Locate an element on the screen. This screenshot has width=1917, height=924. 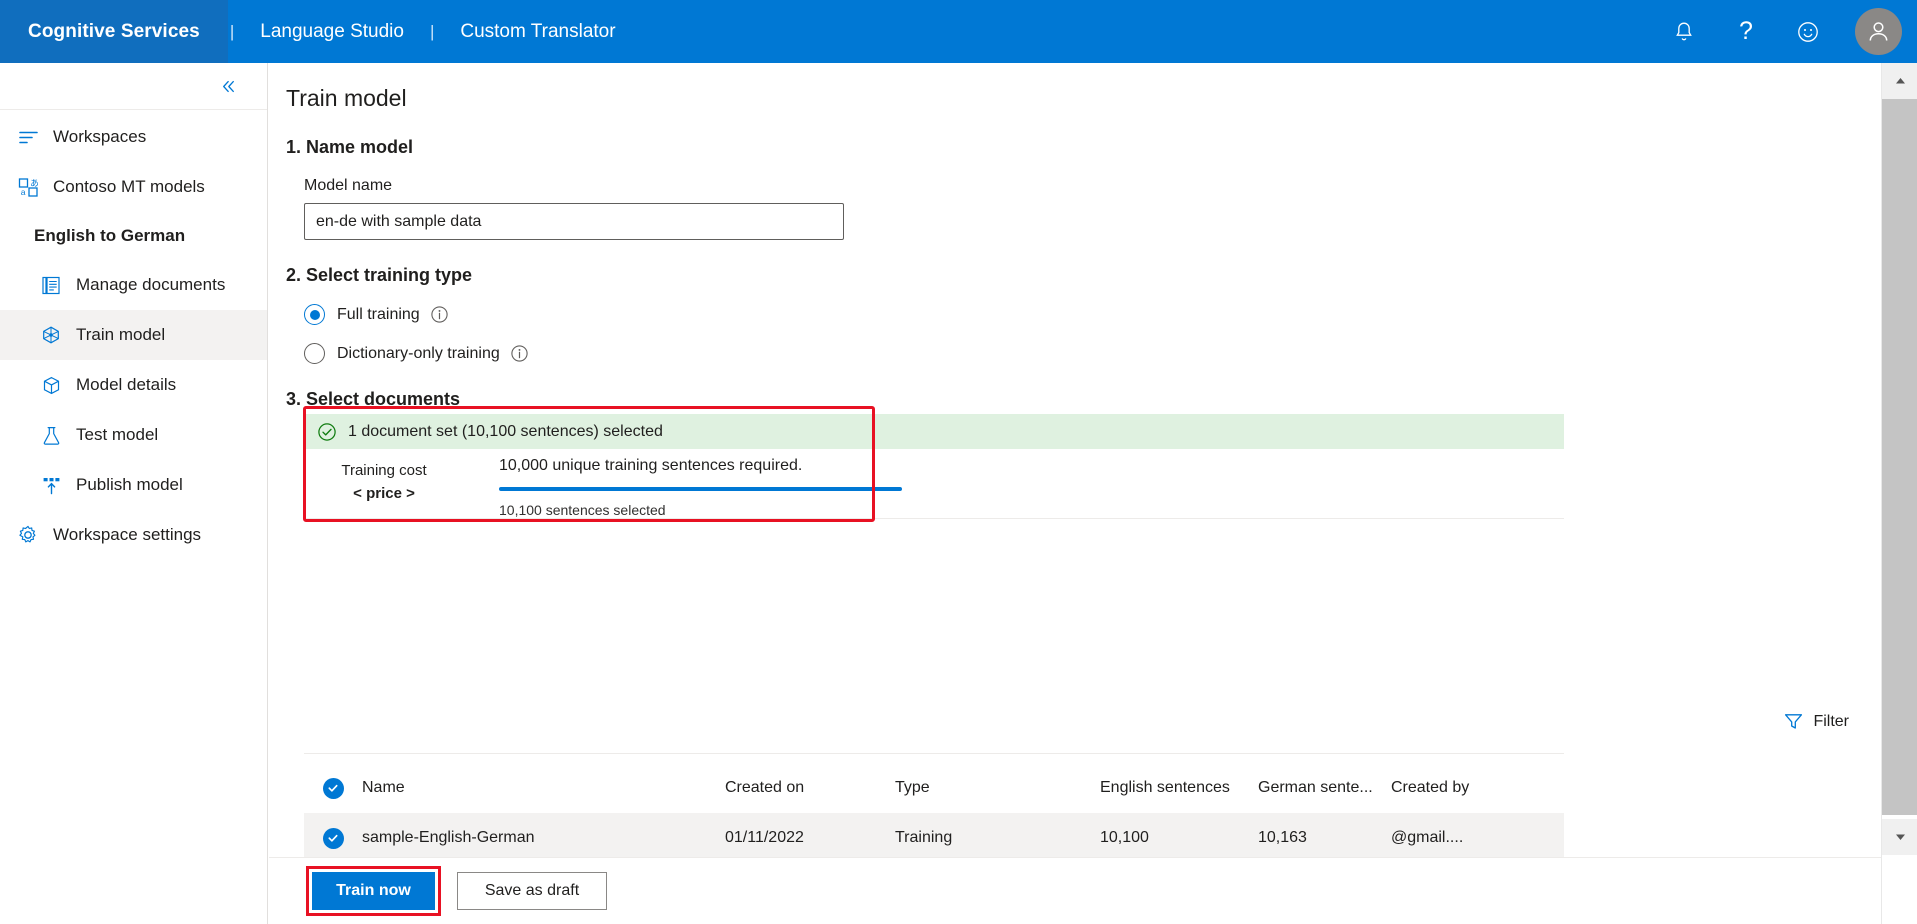
person-icon is located at coordinates (1878, 31).